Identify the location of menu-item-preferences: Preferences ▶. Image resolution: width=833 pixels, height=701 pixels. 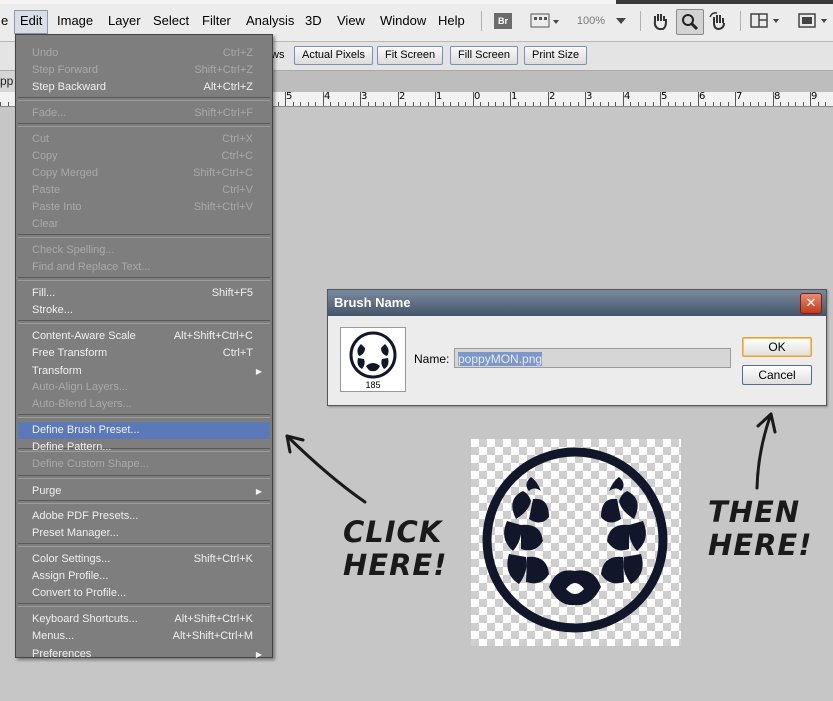
(144, 654).